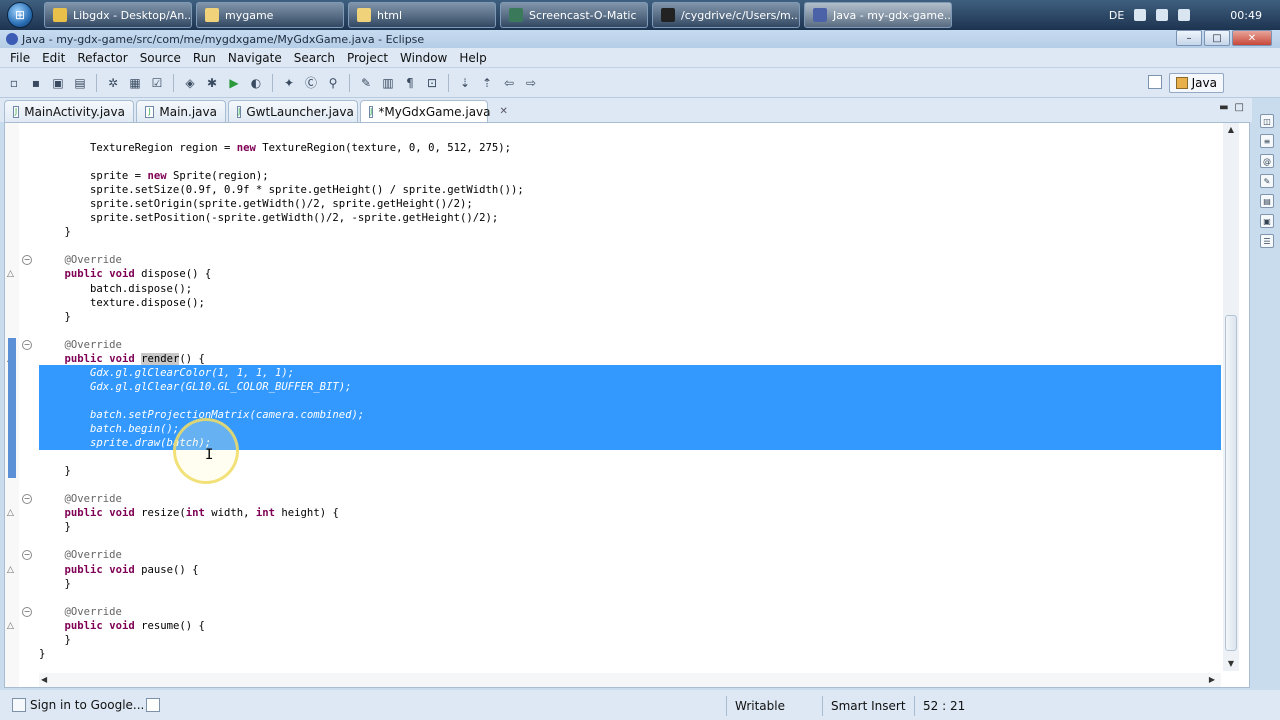 This screenshot has height=720, width=1280. What do you see at coordinates (122, 626) in the screenshot?
I see `code-line: public void resume() {` at bounding box center [122, 626].